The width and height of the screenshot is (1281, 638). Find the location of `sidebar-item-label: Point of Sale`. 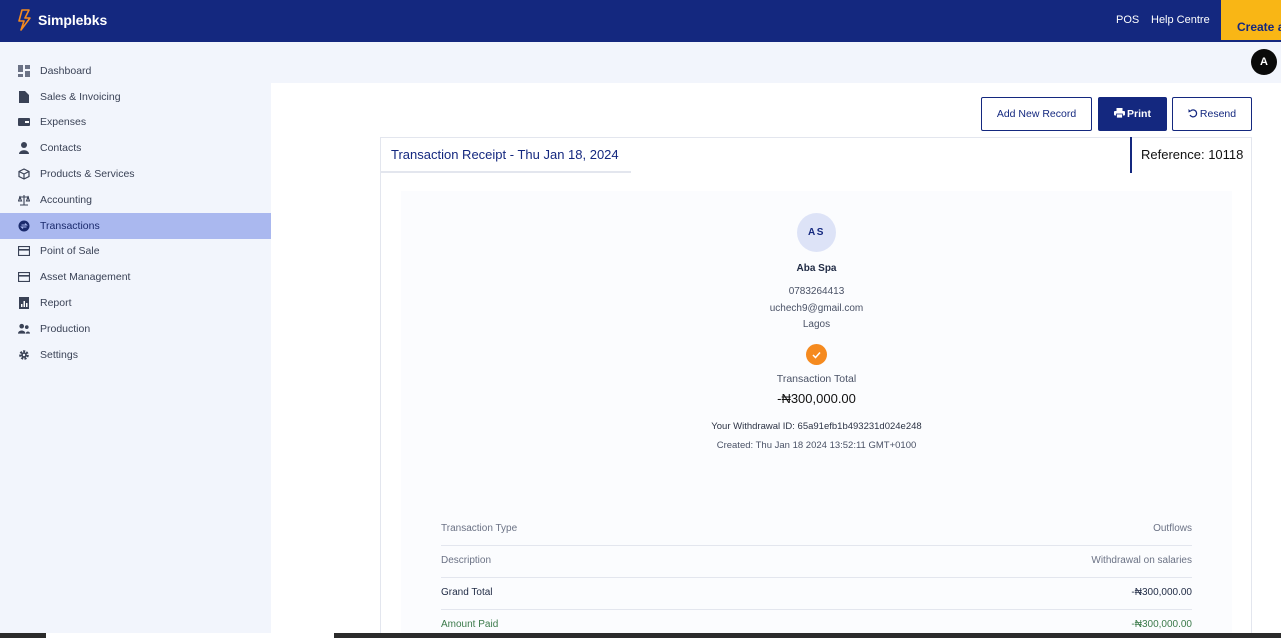

sidebar-item-label: Point of Sale is located at coordinates (70, 251).